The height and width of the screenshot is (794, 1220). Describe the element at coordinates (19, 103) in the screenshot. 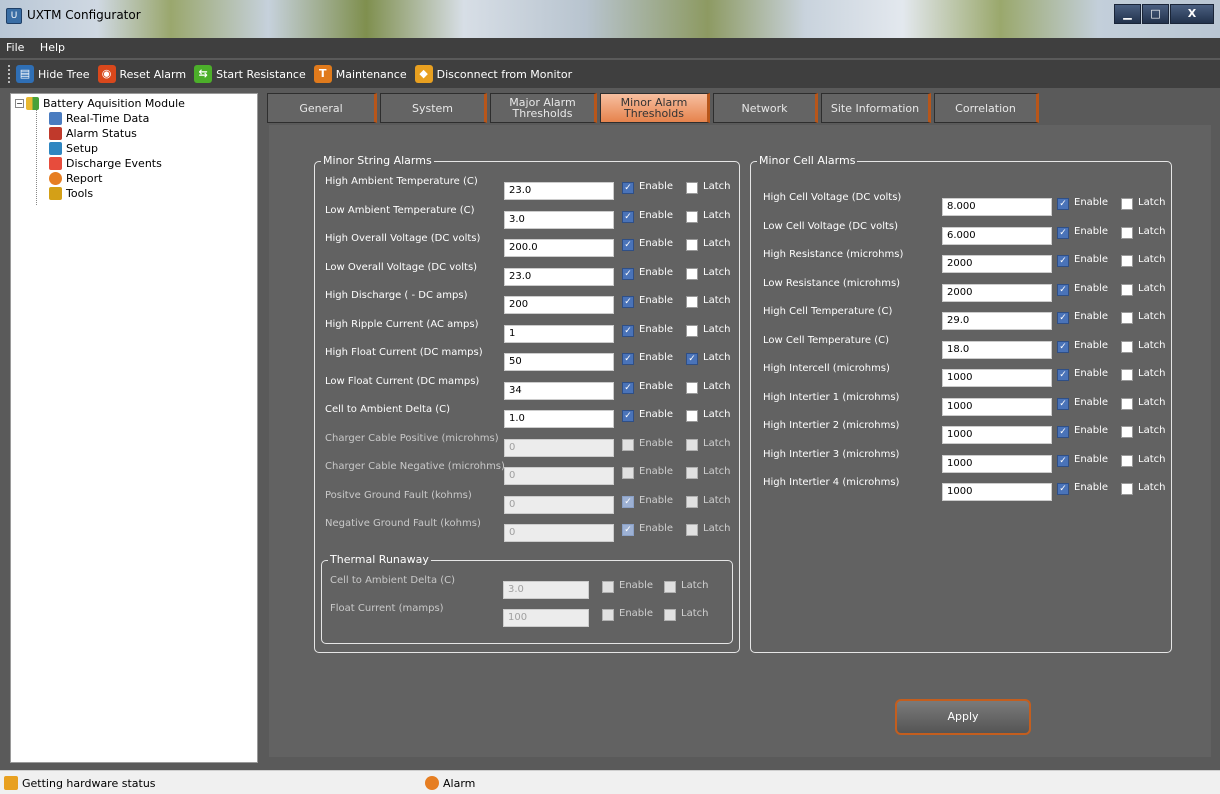

I see `collapse-icon: −` at that location.